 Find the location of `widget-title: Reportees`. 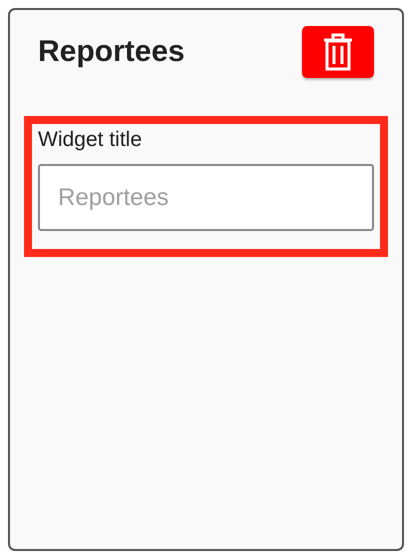

widget-title: Reportees is located at coordinates (111, 52).